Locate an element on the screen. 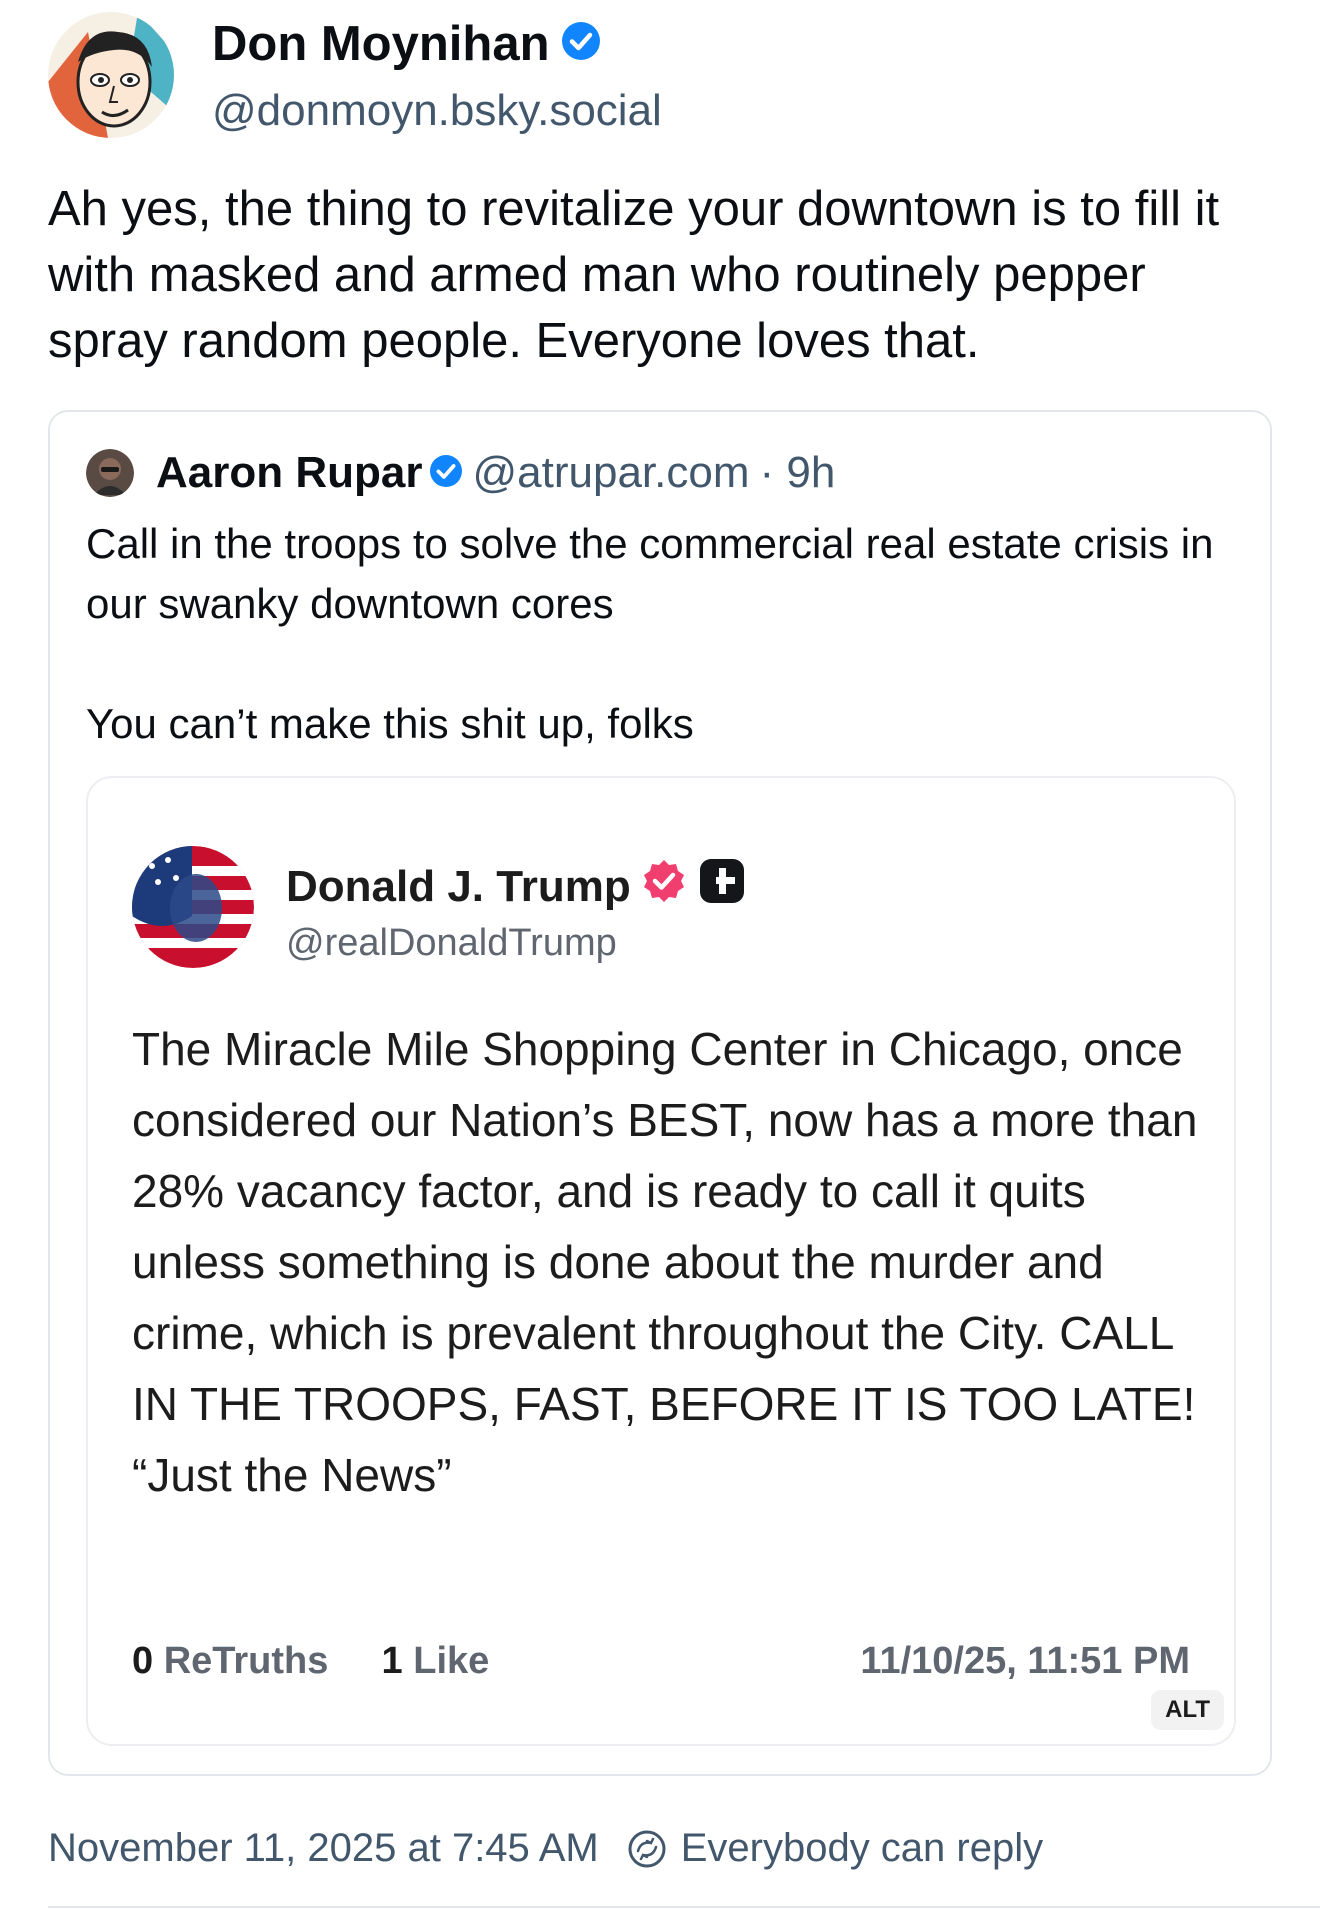 The image size is (1320, 1909). embedded-author-name-row: Donald J. Trump is located at coordinates (515, 886).